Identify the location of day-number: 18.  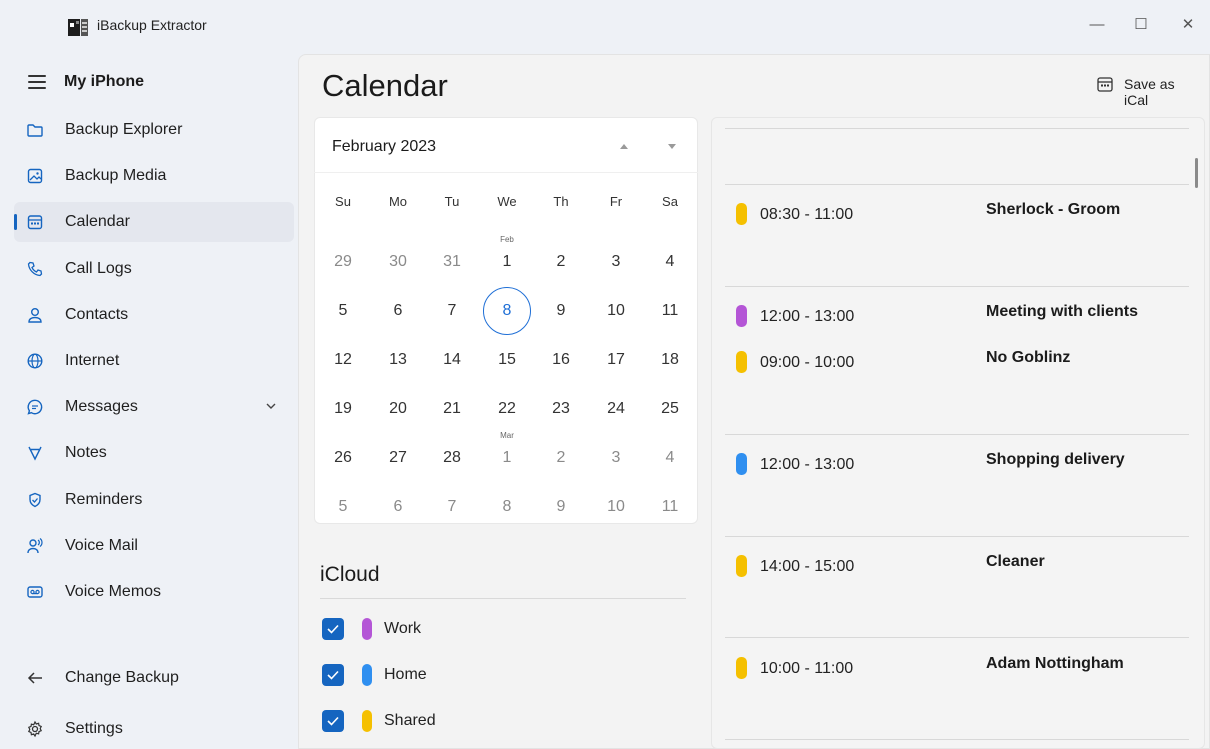
(670, 359).